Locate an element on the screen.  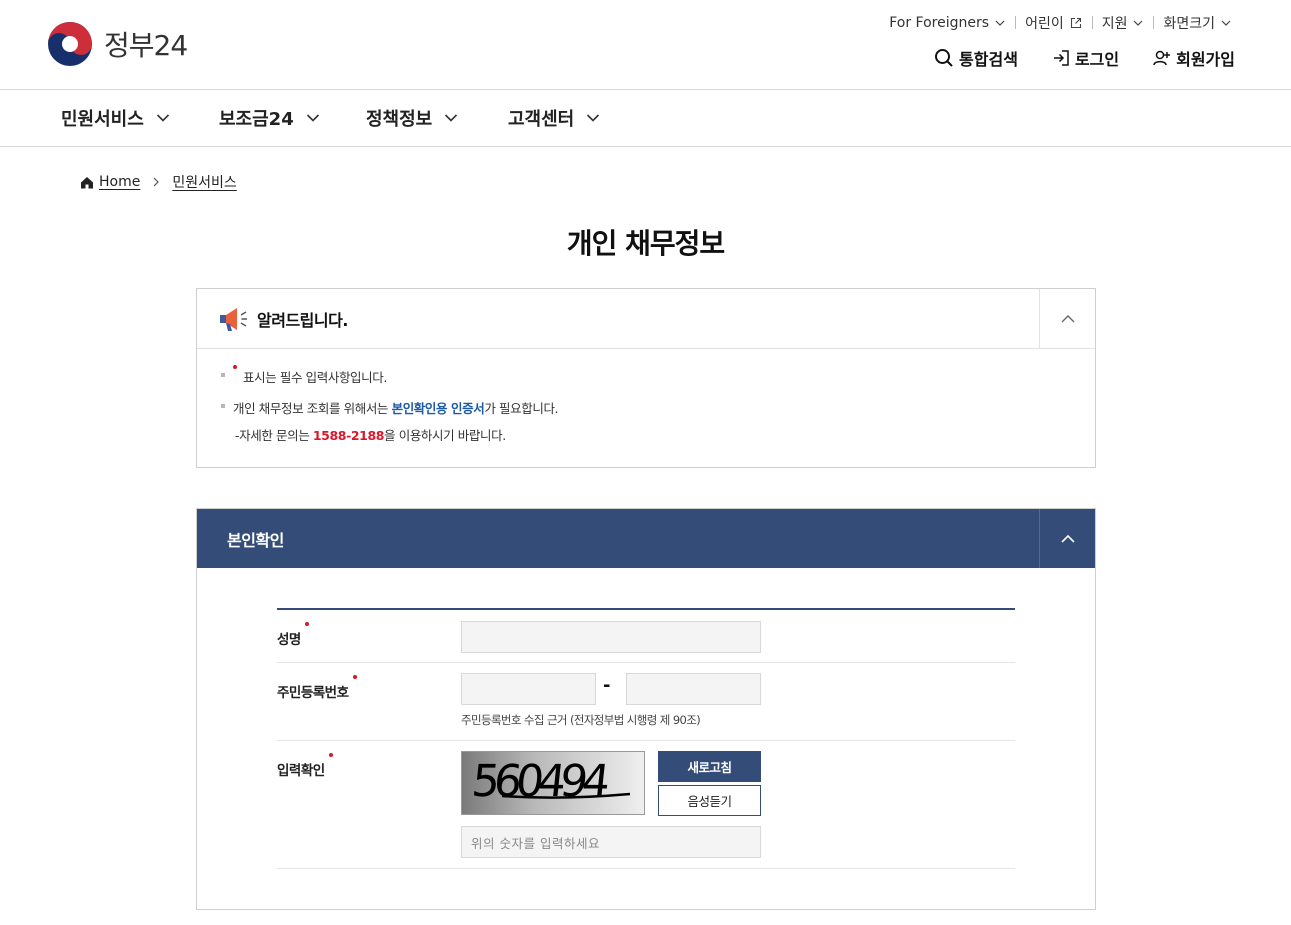
rrn-label-text: 주민등록번호 is located at coordinates (313, 693).